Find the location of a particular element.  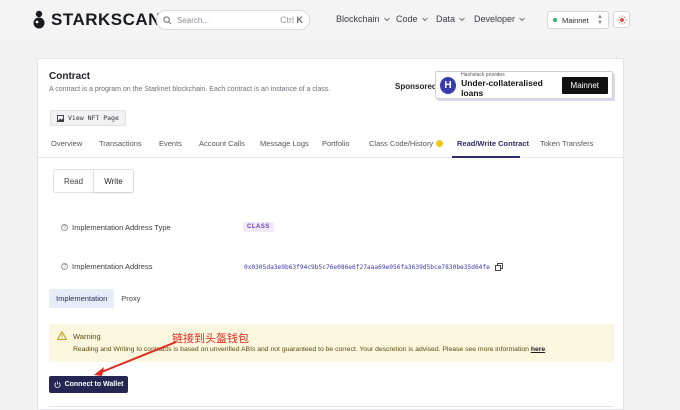

tab-read-write-contract: Read/Write Contract is located at coordinates (493, 143).